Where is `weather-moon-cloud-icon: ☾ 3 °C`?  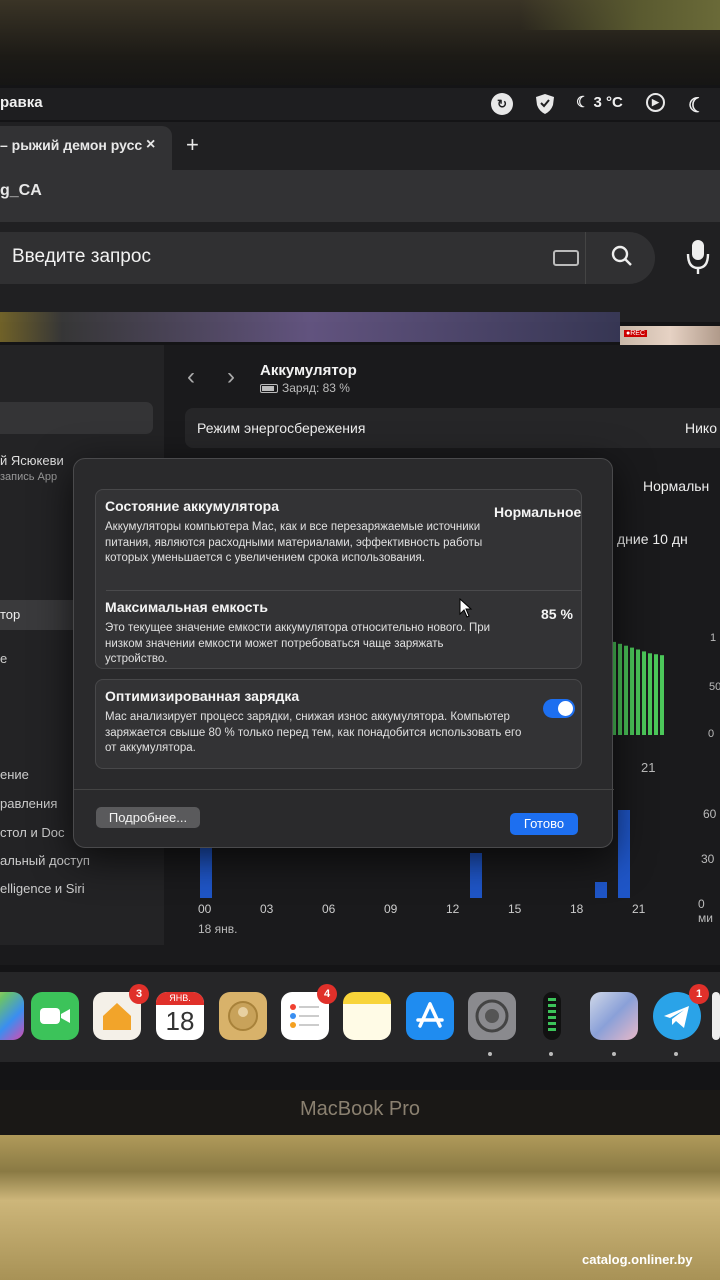 weather-moon-cloud-icon: ☾ 3 °C is located at coordinates (599, 102).